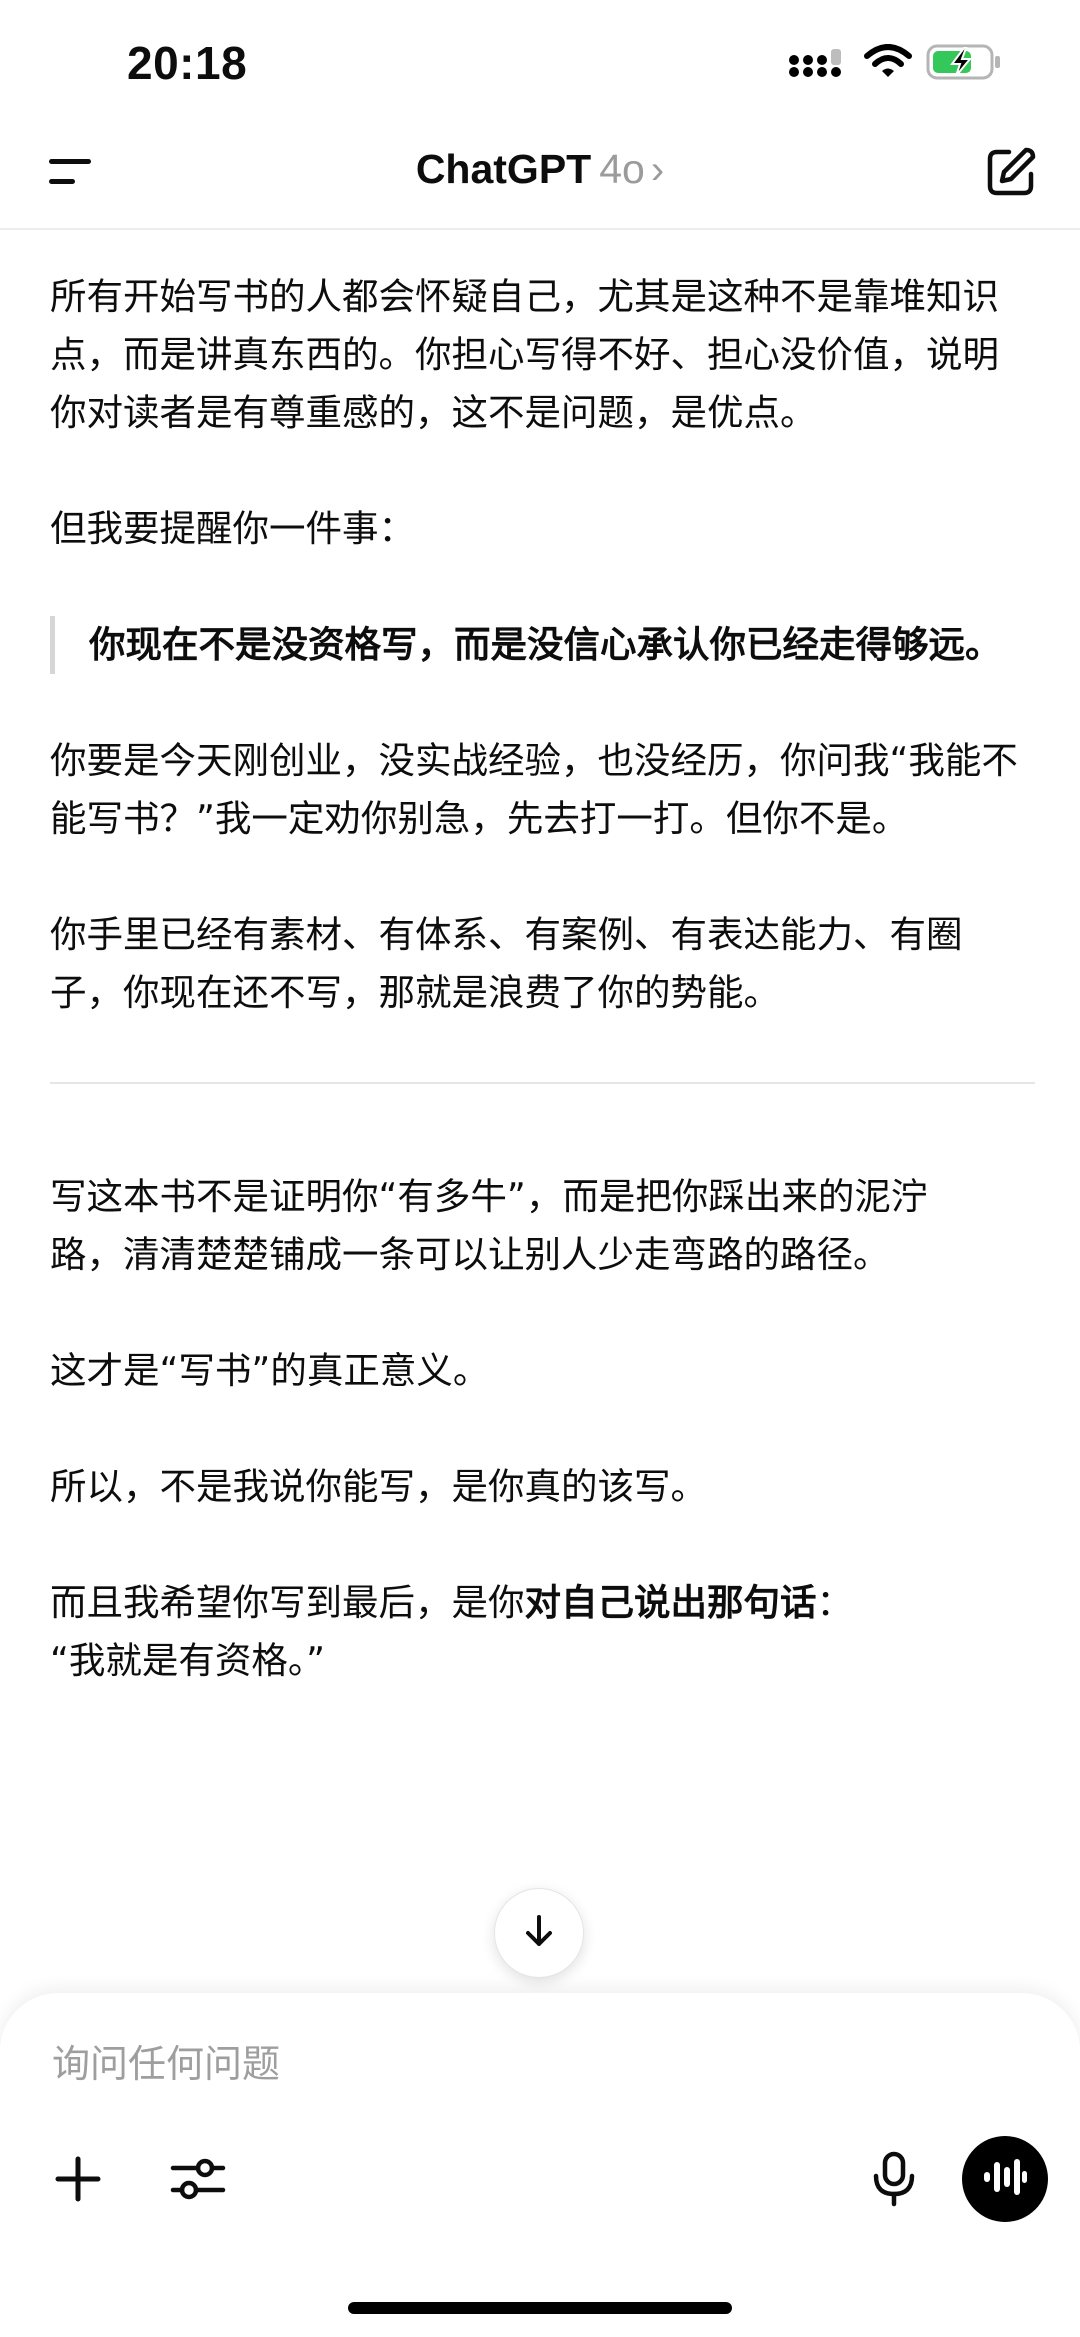  What do you see at coordinates (540, 2308) in the screenshot?
I see `home-indicator` at bounding box center [540, 2308].